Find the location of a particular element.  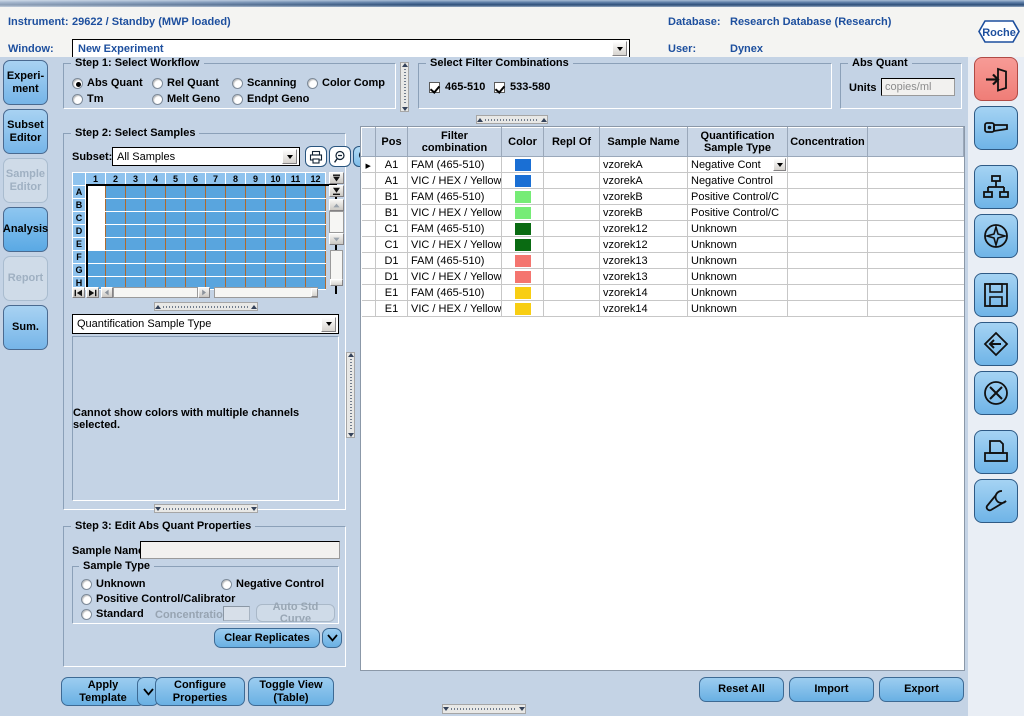

table-row: A1FAM (465-510) vzorekANegative Cont is located at coordinates (662, 164).